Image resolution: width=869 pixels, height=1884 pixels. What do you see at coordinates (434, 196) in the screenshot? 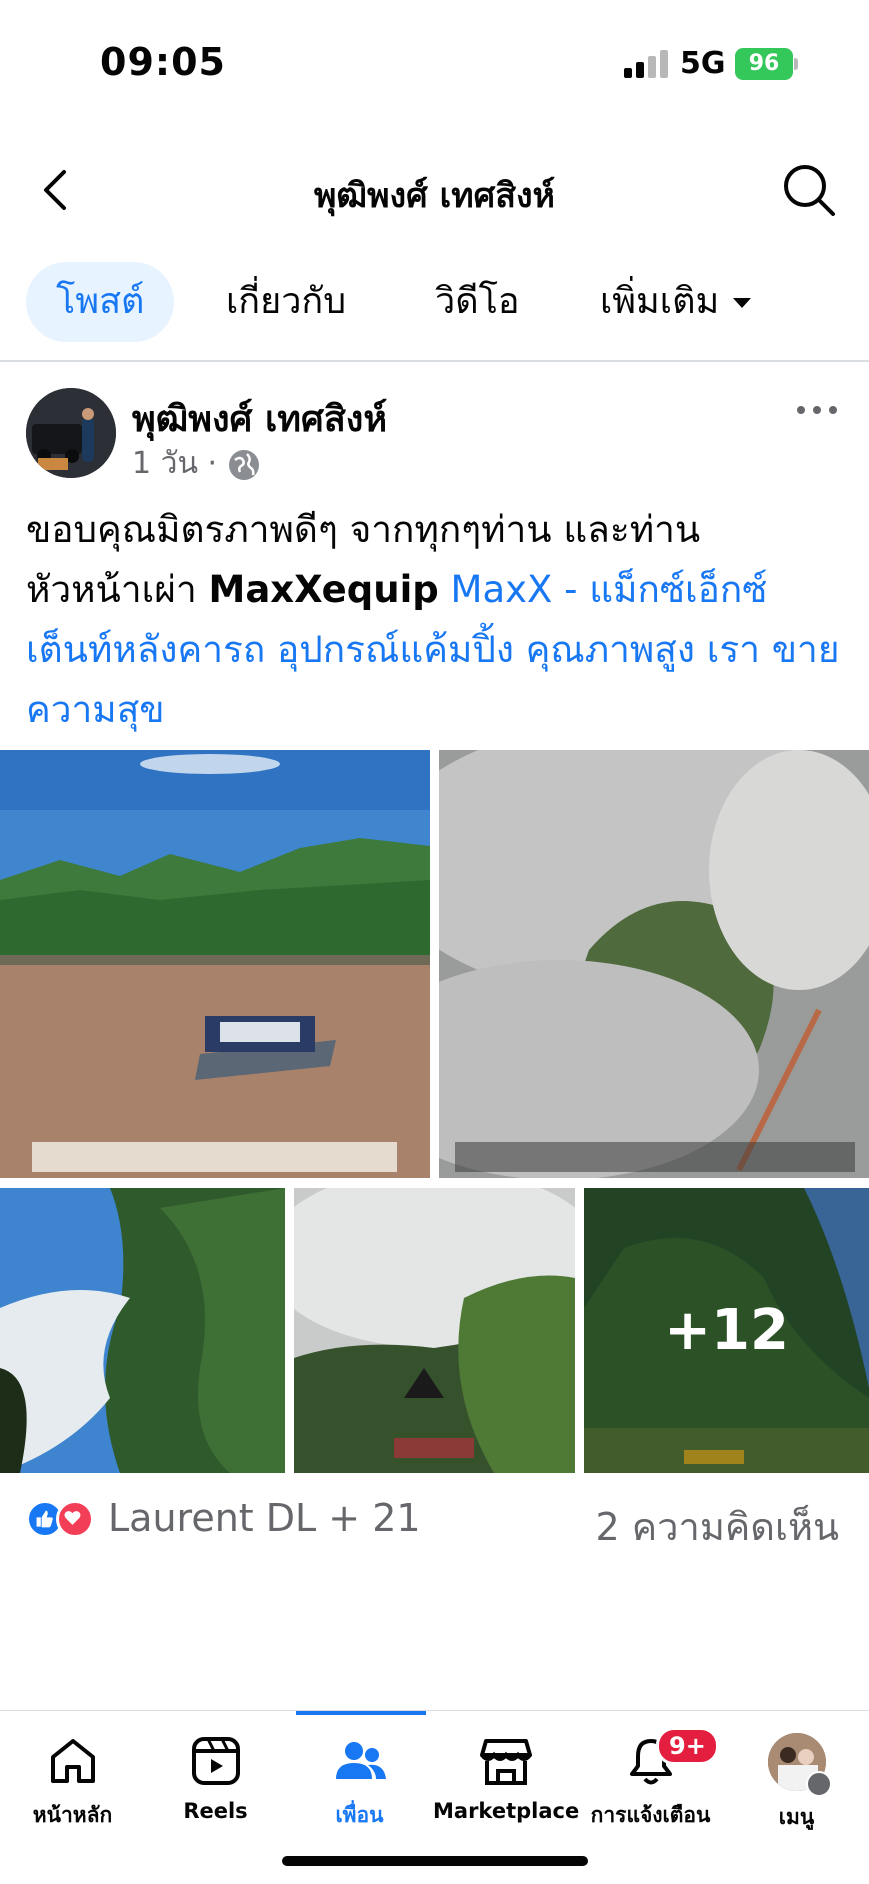
I see `page-title: พุฒิพงศ์ เทศสิงห์` at bounding box center [434, 196].